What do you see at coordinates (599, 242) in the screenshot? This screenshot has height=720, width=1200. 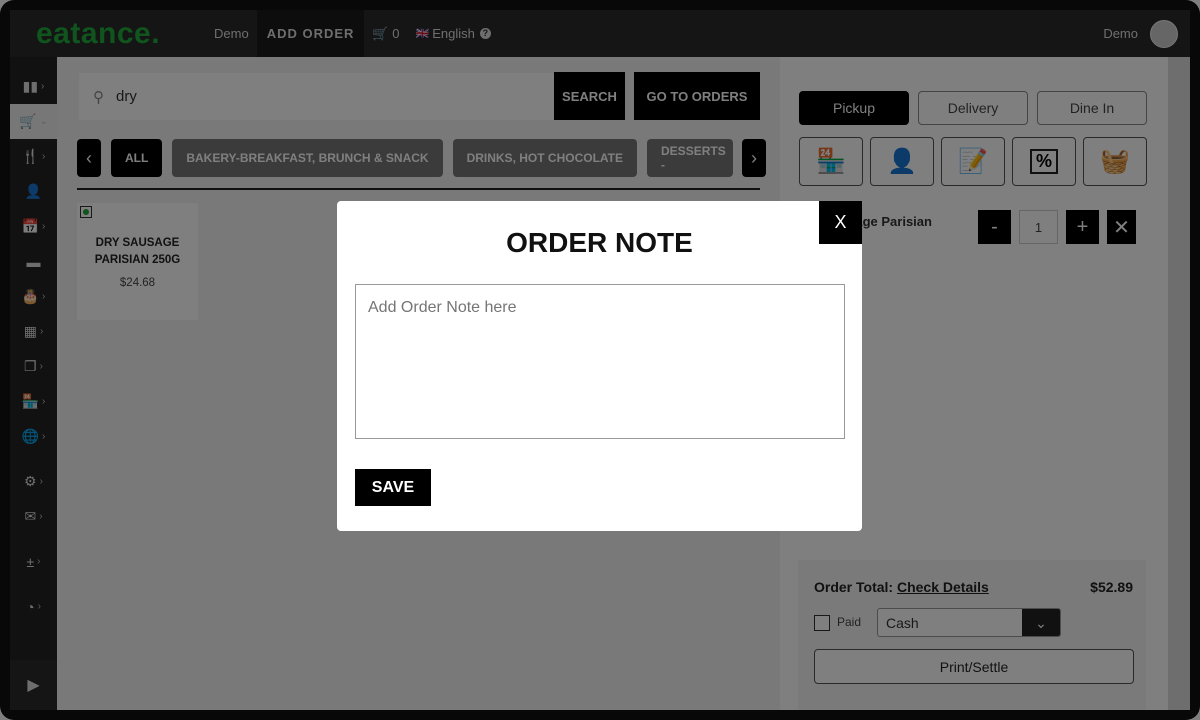 I see `modal-title: ORDER NOTE` at bounding box center [599, 242].